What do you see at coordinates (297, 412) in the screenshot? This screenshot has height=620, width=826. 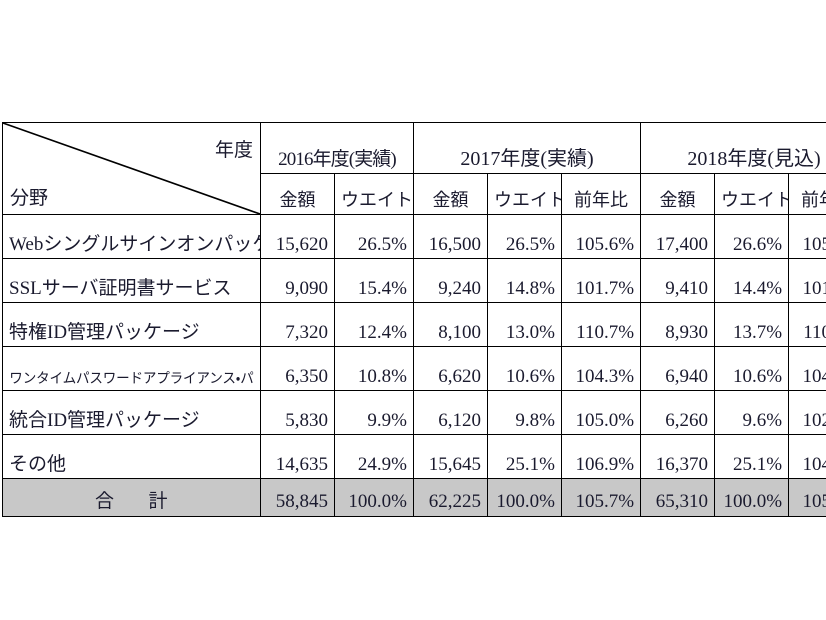 I see `cell-2016-amount: 5,830` at bounding box center [297, 412].